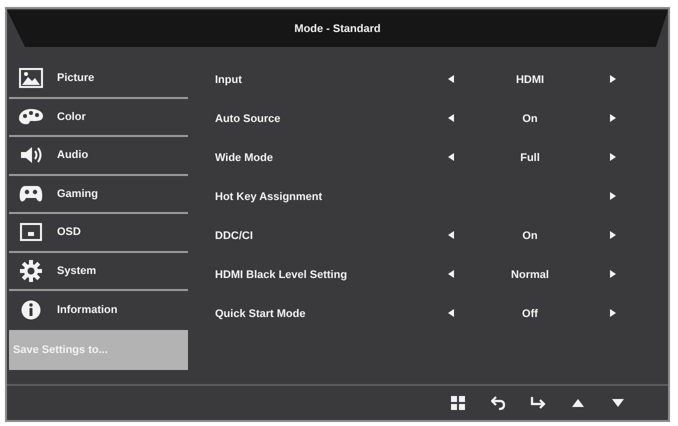 Image resolution: width=678 pixels, height=426 pixels. Describe the element at coordinates (337, 28) in the screenshot. I see `menu-title: Mode - Standard` at that location.